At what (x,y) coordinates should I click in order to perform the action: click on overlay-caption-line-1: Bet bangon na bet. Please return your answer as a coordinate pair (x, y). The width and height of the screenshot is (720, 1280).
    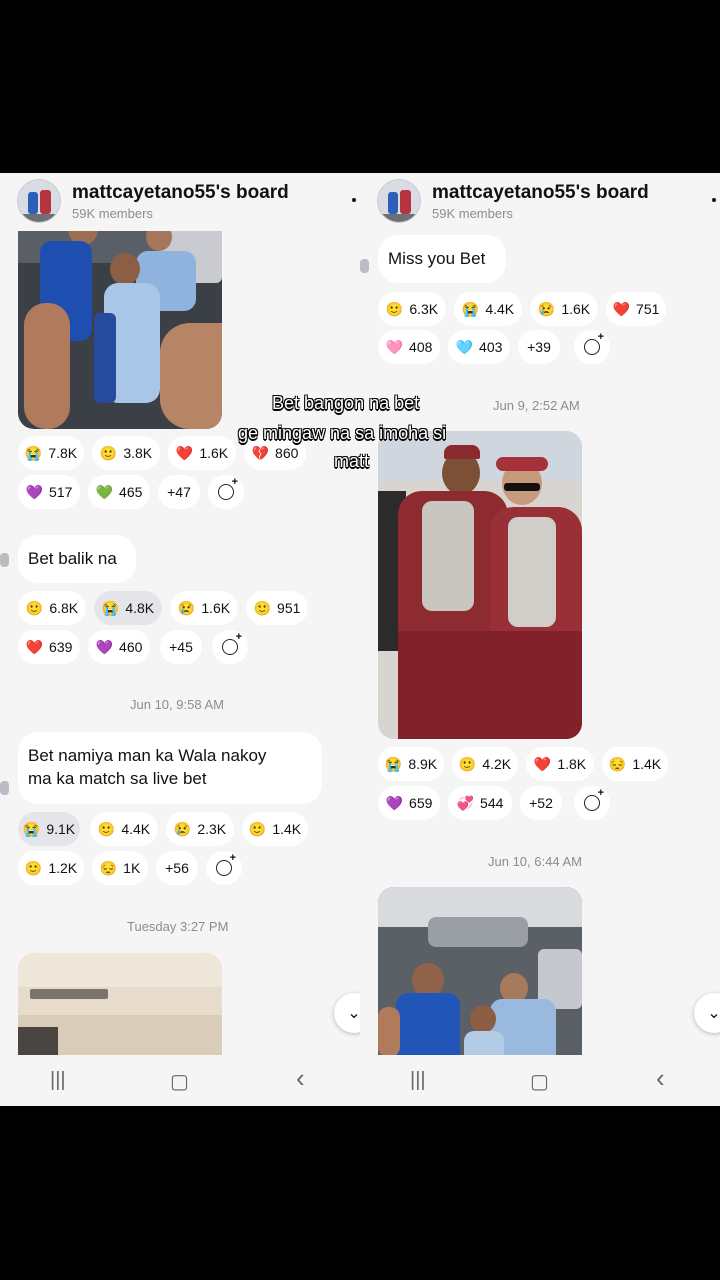
    Looking at the image, I should click on (346, 403).